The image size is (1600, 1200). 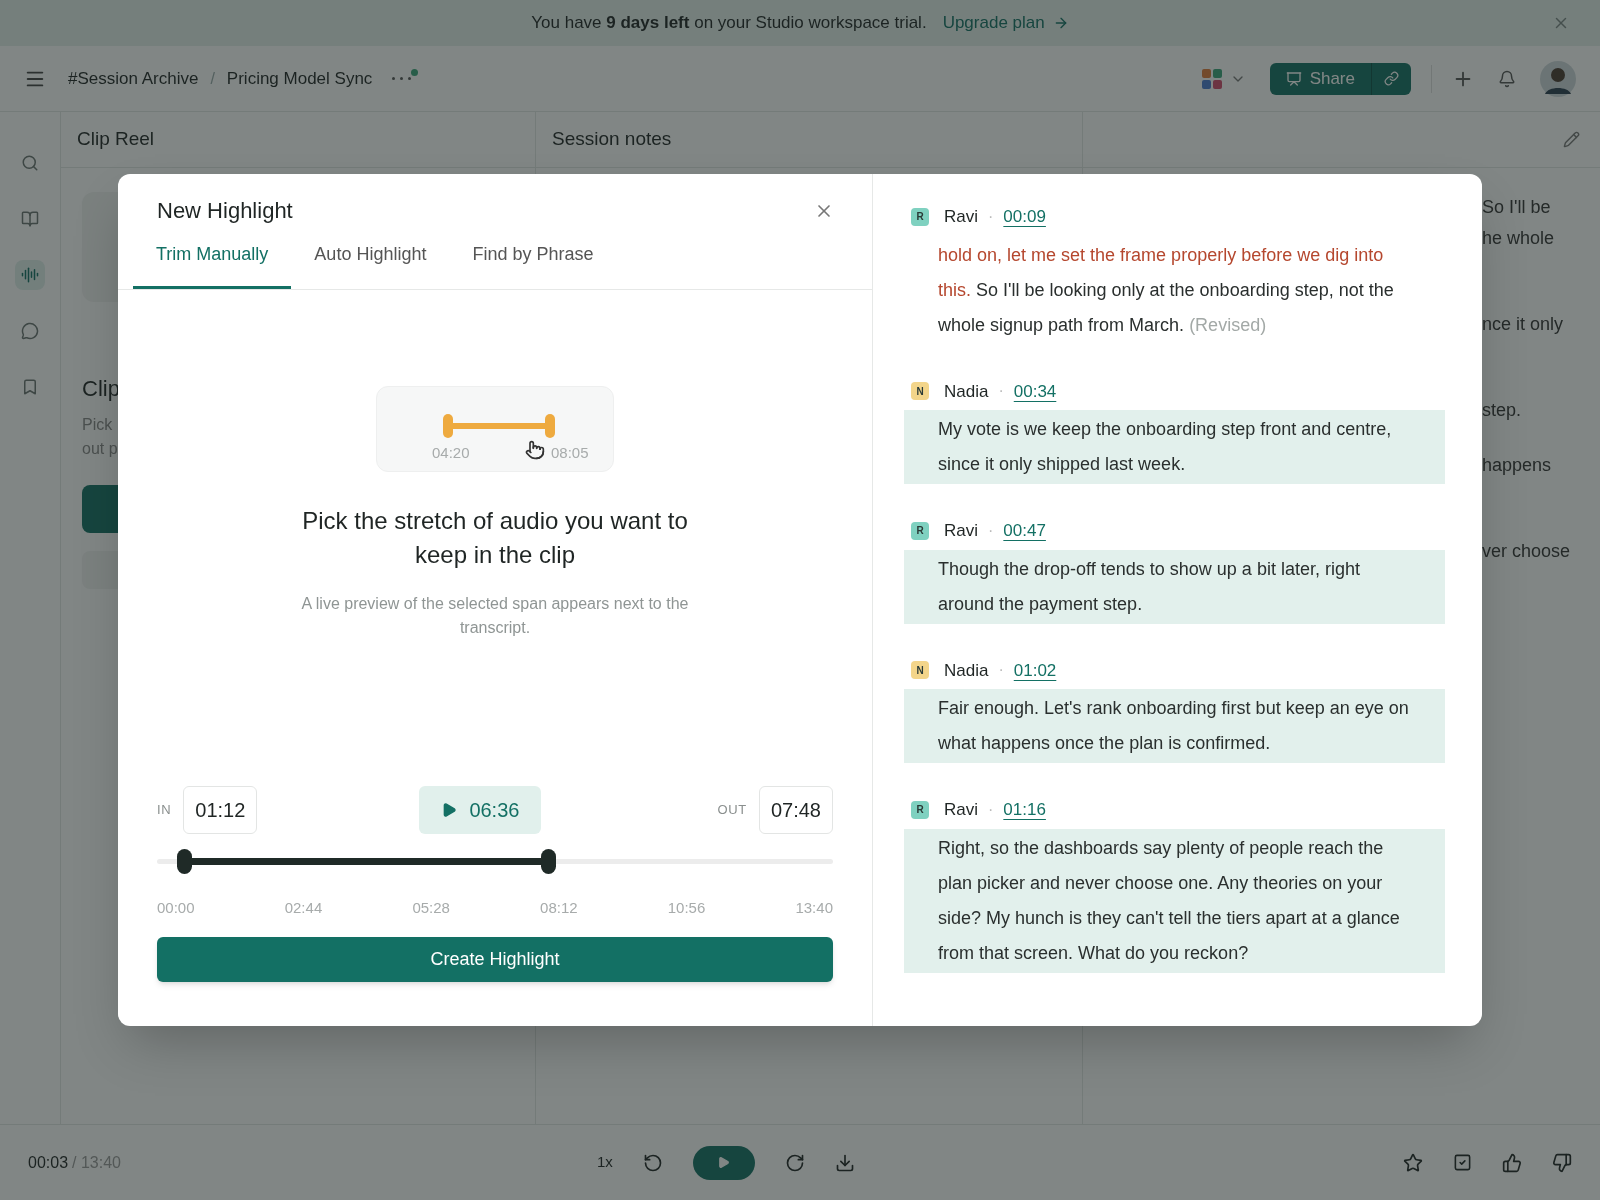 I want to click on dialog-tab: Trim Manually, so click(x=212, y=265).